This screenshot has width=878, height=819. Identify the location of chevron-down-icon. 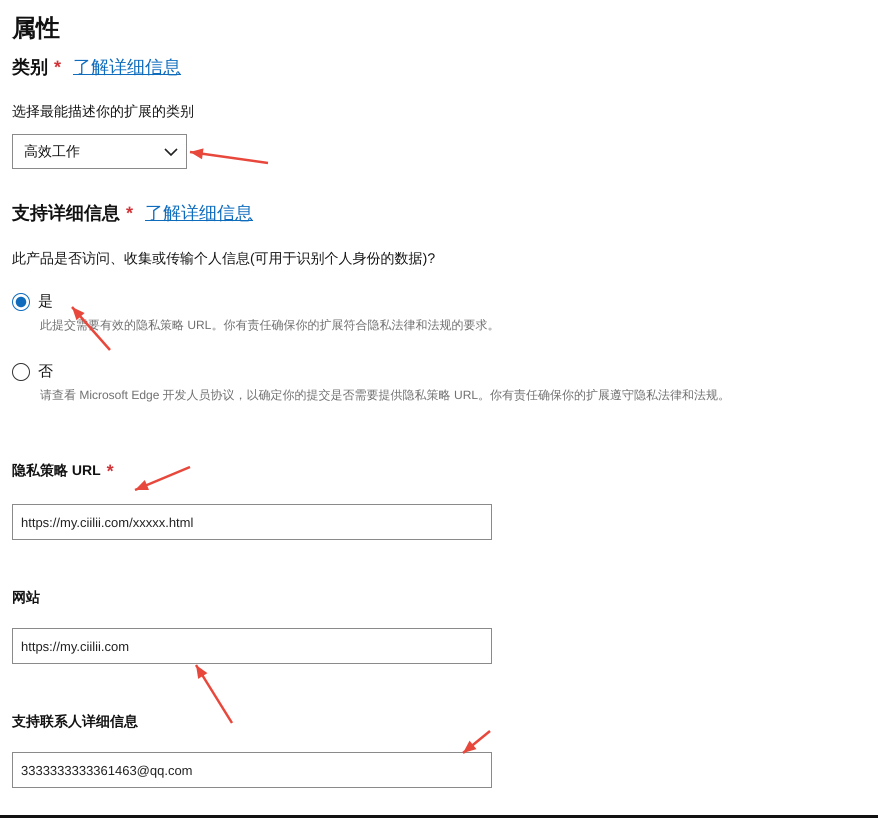
(171, 152).